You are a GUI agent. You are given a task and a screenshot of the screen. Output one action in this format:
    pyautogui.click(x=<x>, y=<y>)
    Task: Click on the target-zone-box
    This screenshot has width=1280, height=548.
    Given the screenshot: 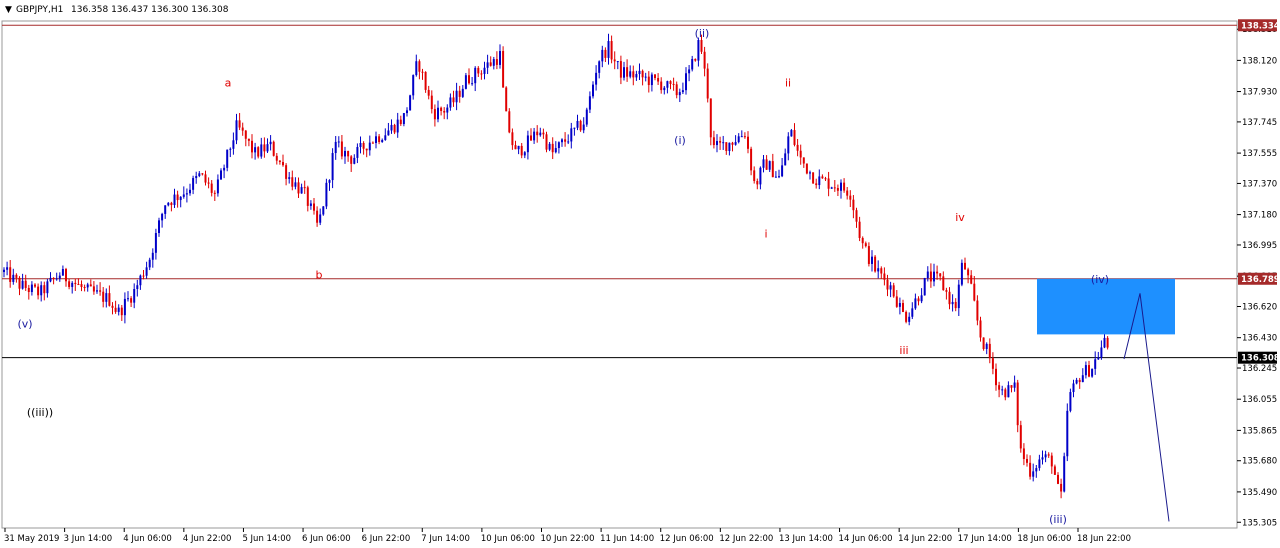 What is the action you would take?
    pyautogui.click(x=1106, y=306)
    